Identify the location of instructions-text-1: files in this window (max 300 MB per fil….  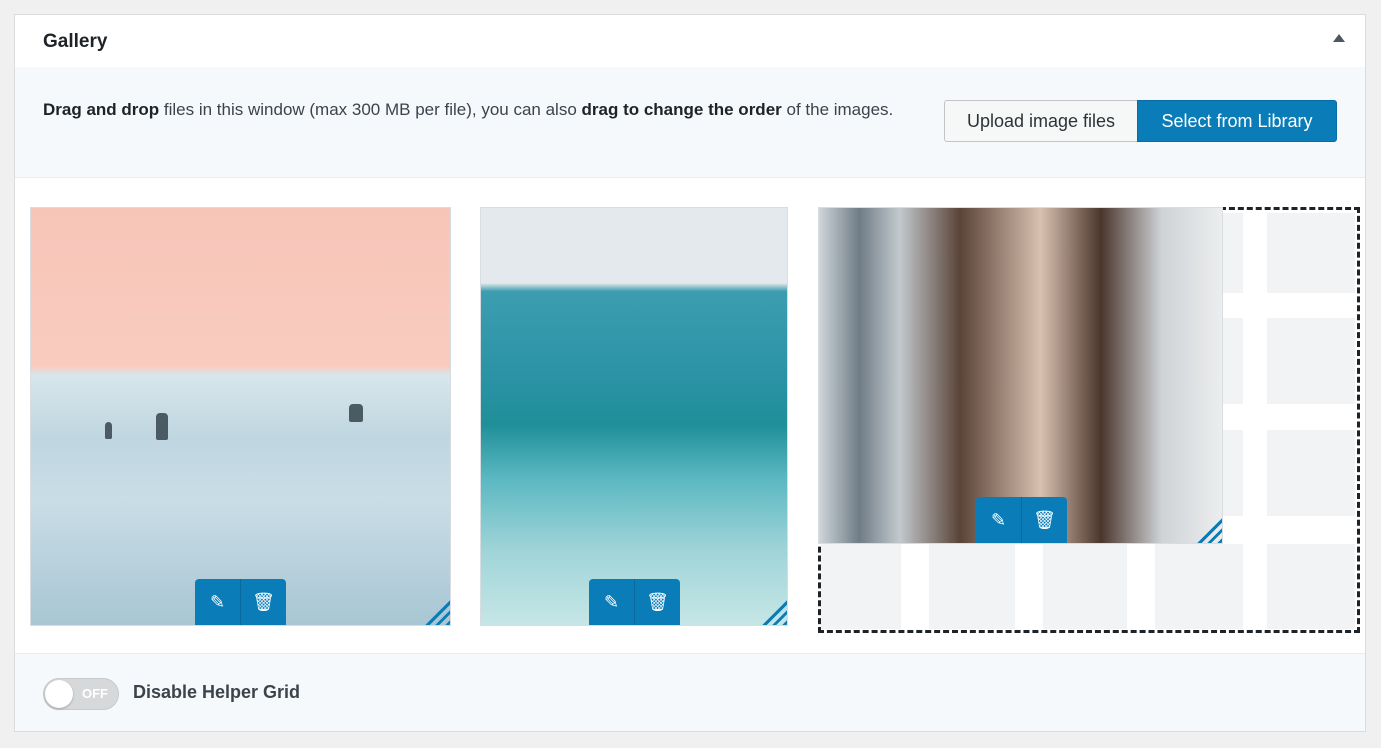
(370, 109).